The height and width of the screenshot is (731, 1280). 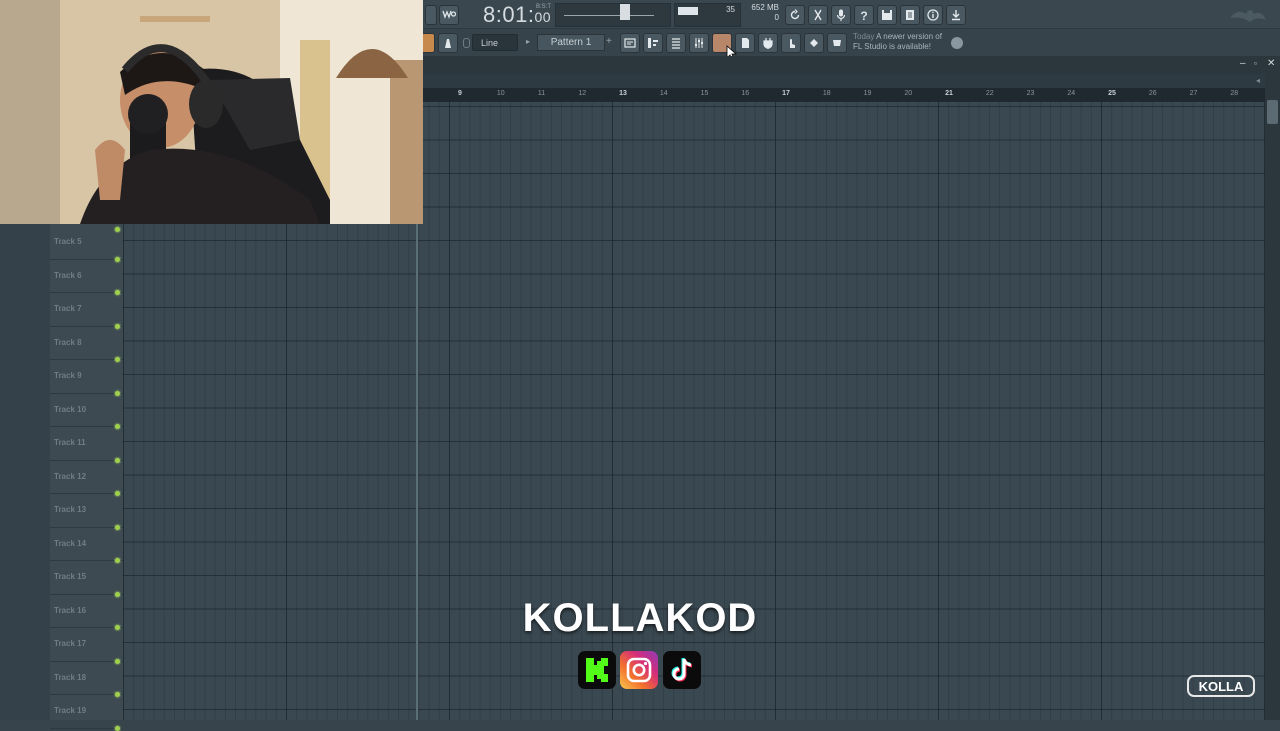 I want to click on mixer-icon, so click(x=699, y=43).